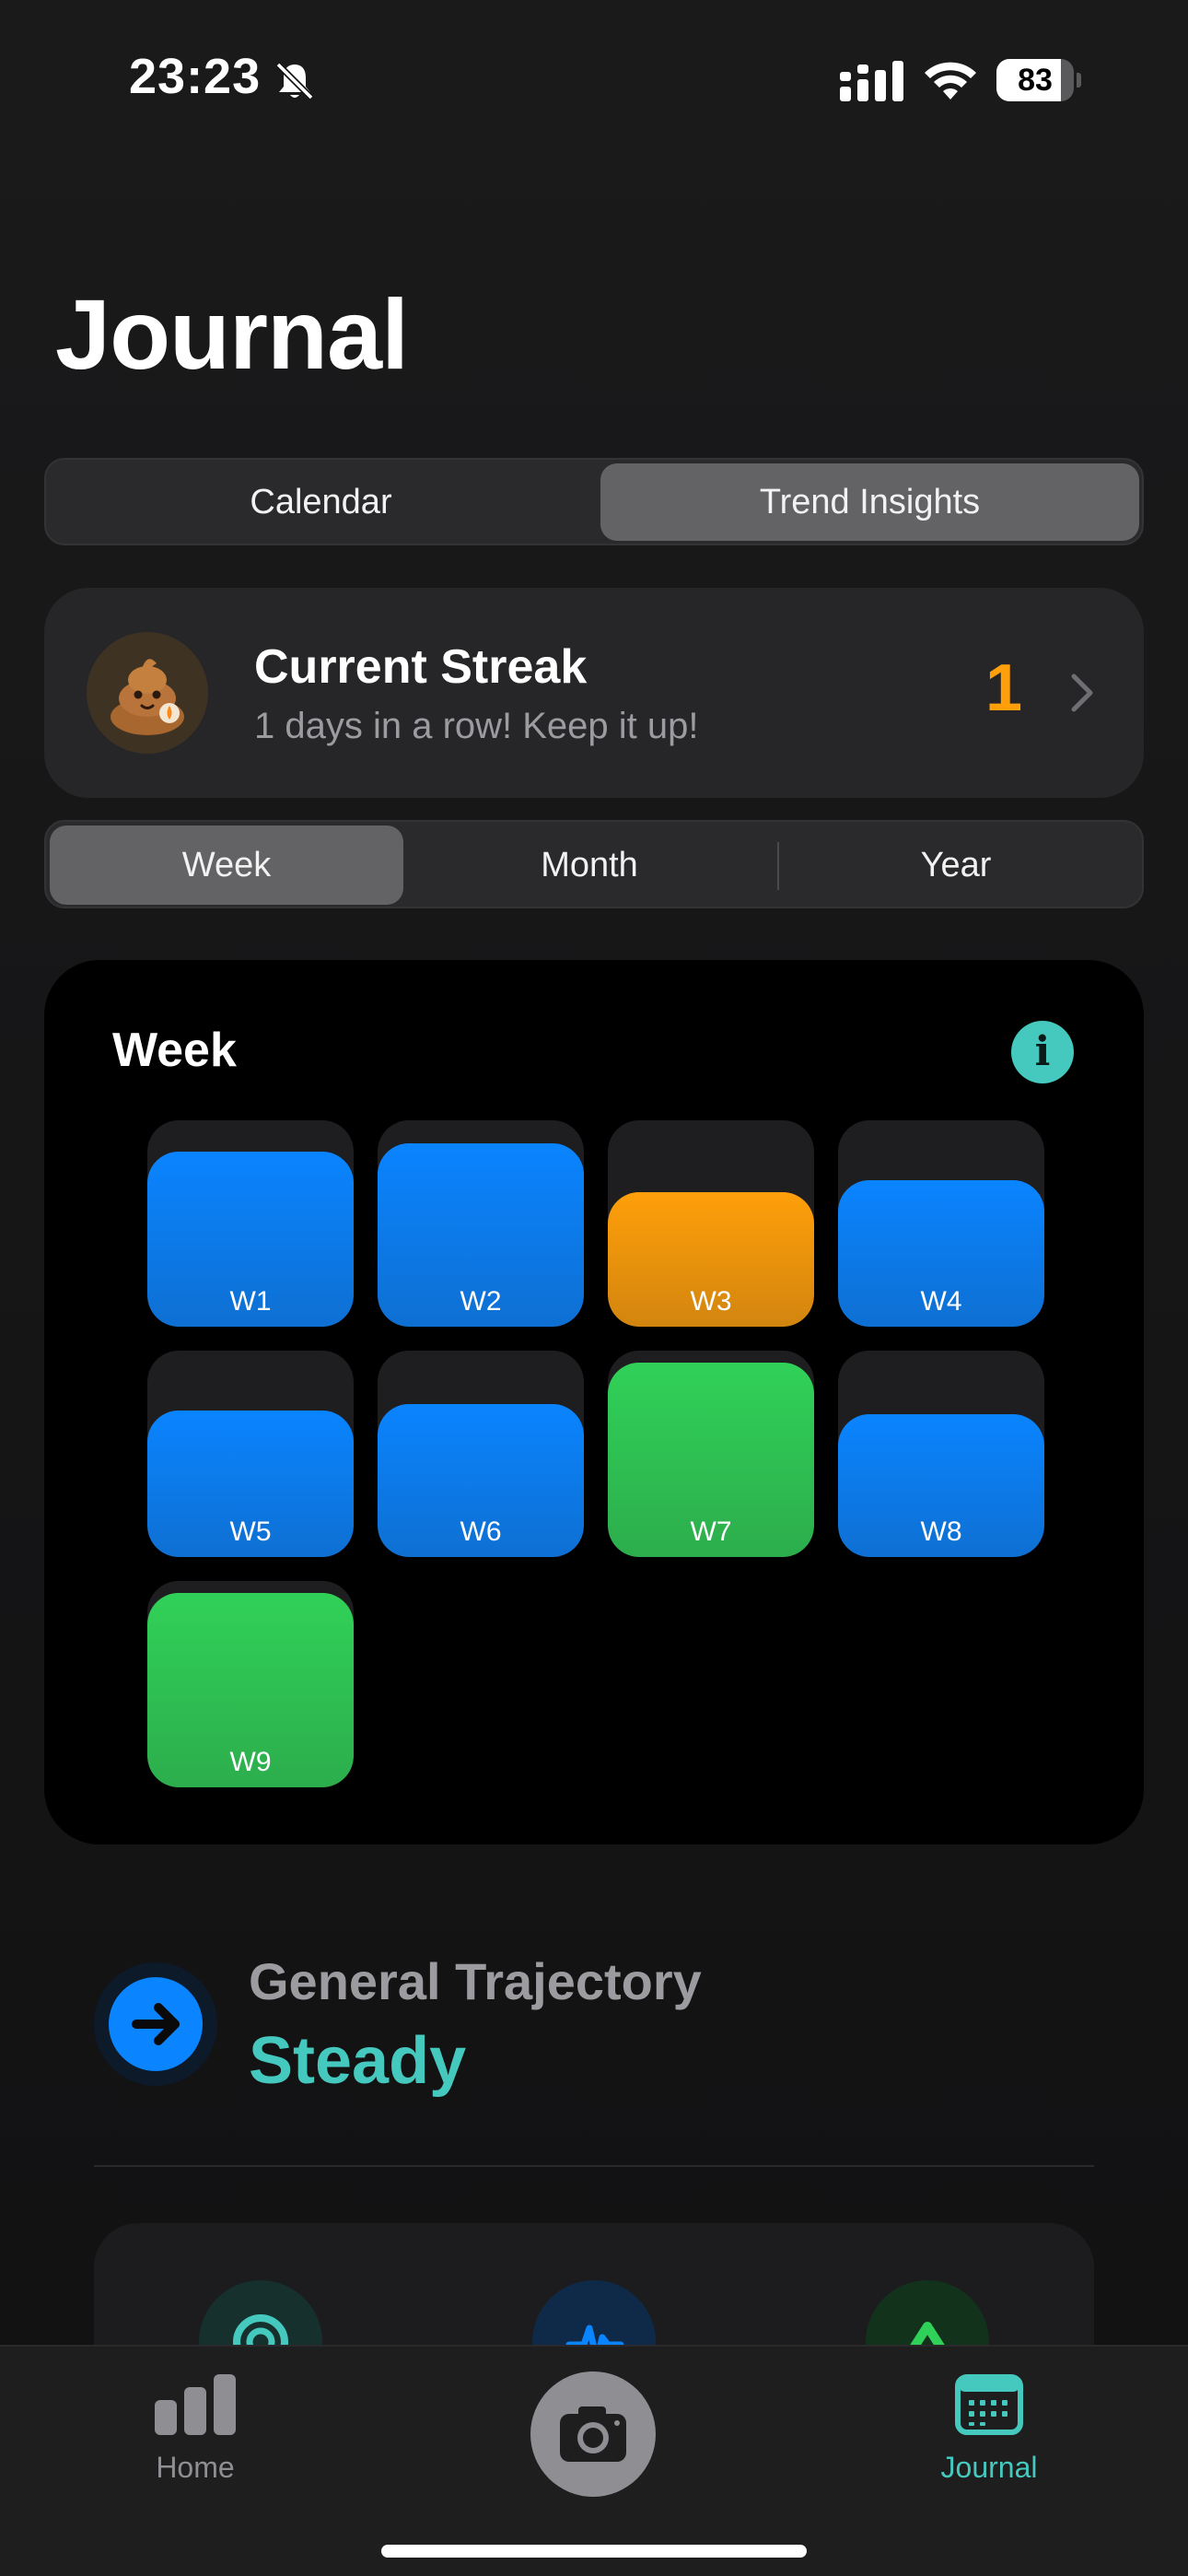  What do you see at coordinates (989, 2467) in the screenshot?
I see `tab-journal-label: Journal` at bounding box center [989, 2467].